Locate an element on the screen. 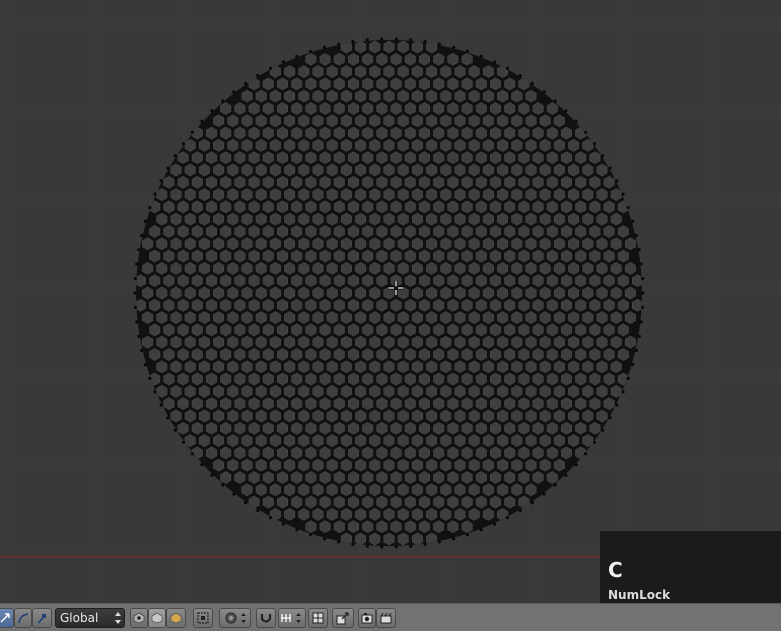 Image resolution: width=781 pixels, height=631 pixels. keystroke-key: C is located at coordinates (615, 570).